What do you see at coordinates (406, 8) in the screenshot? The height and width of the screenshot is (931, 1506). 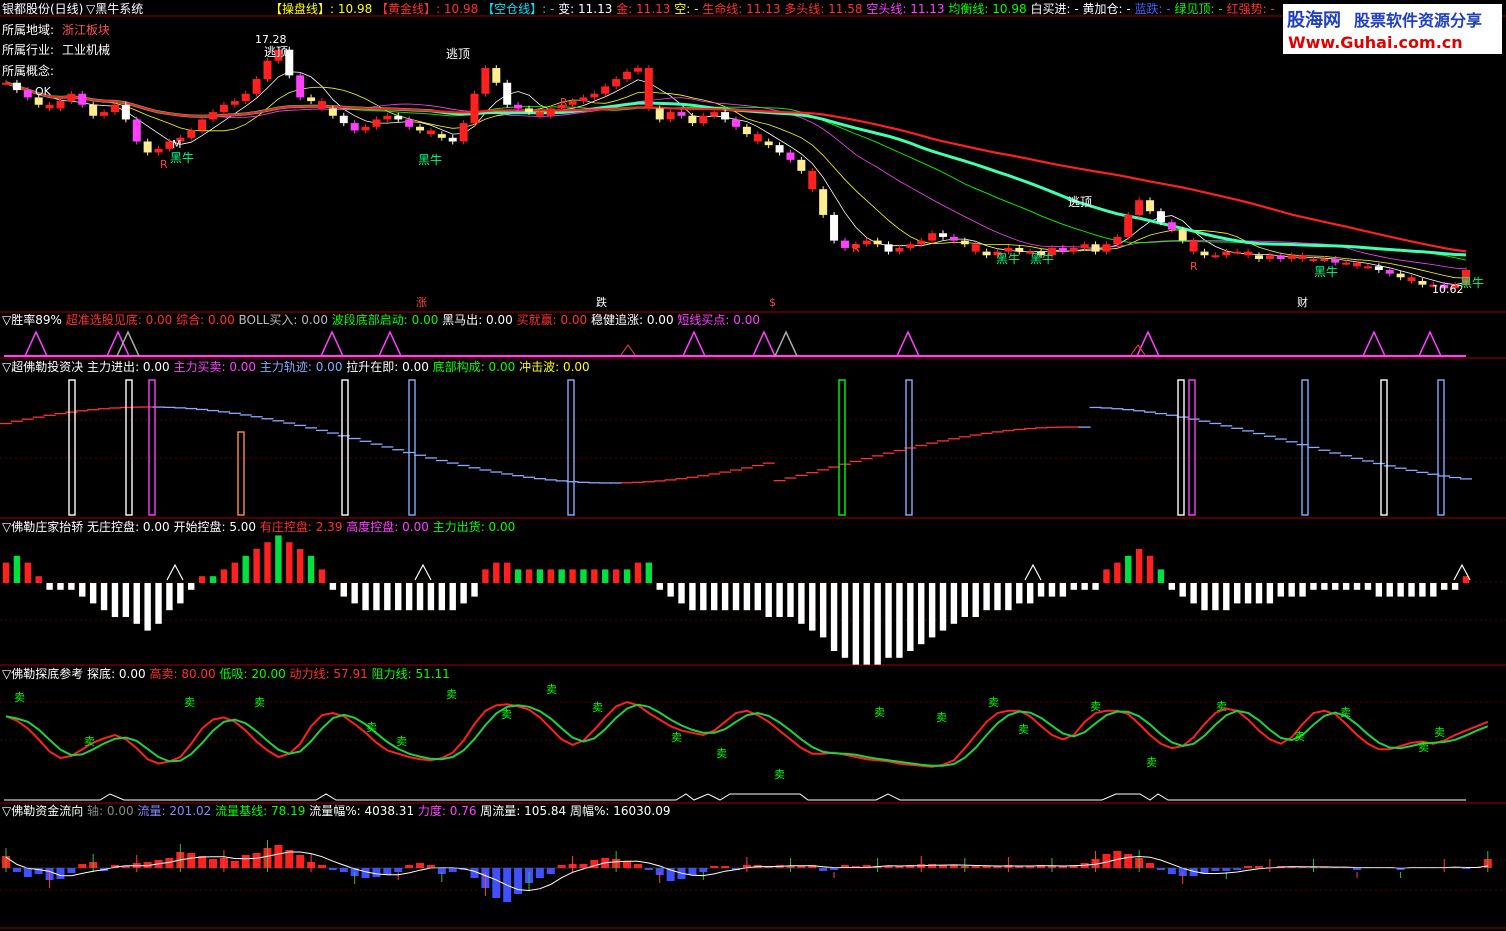 I see `indicator-label: 【黄金线】` at bounding box center [406, 8].